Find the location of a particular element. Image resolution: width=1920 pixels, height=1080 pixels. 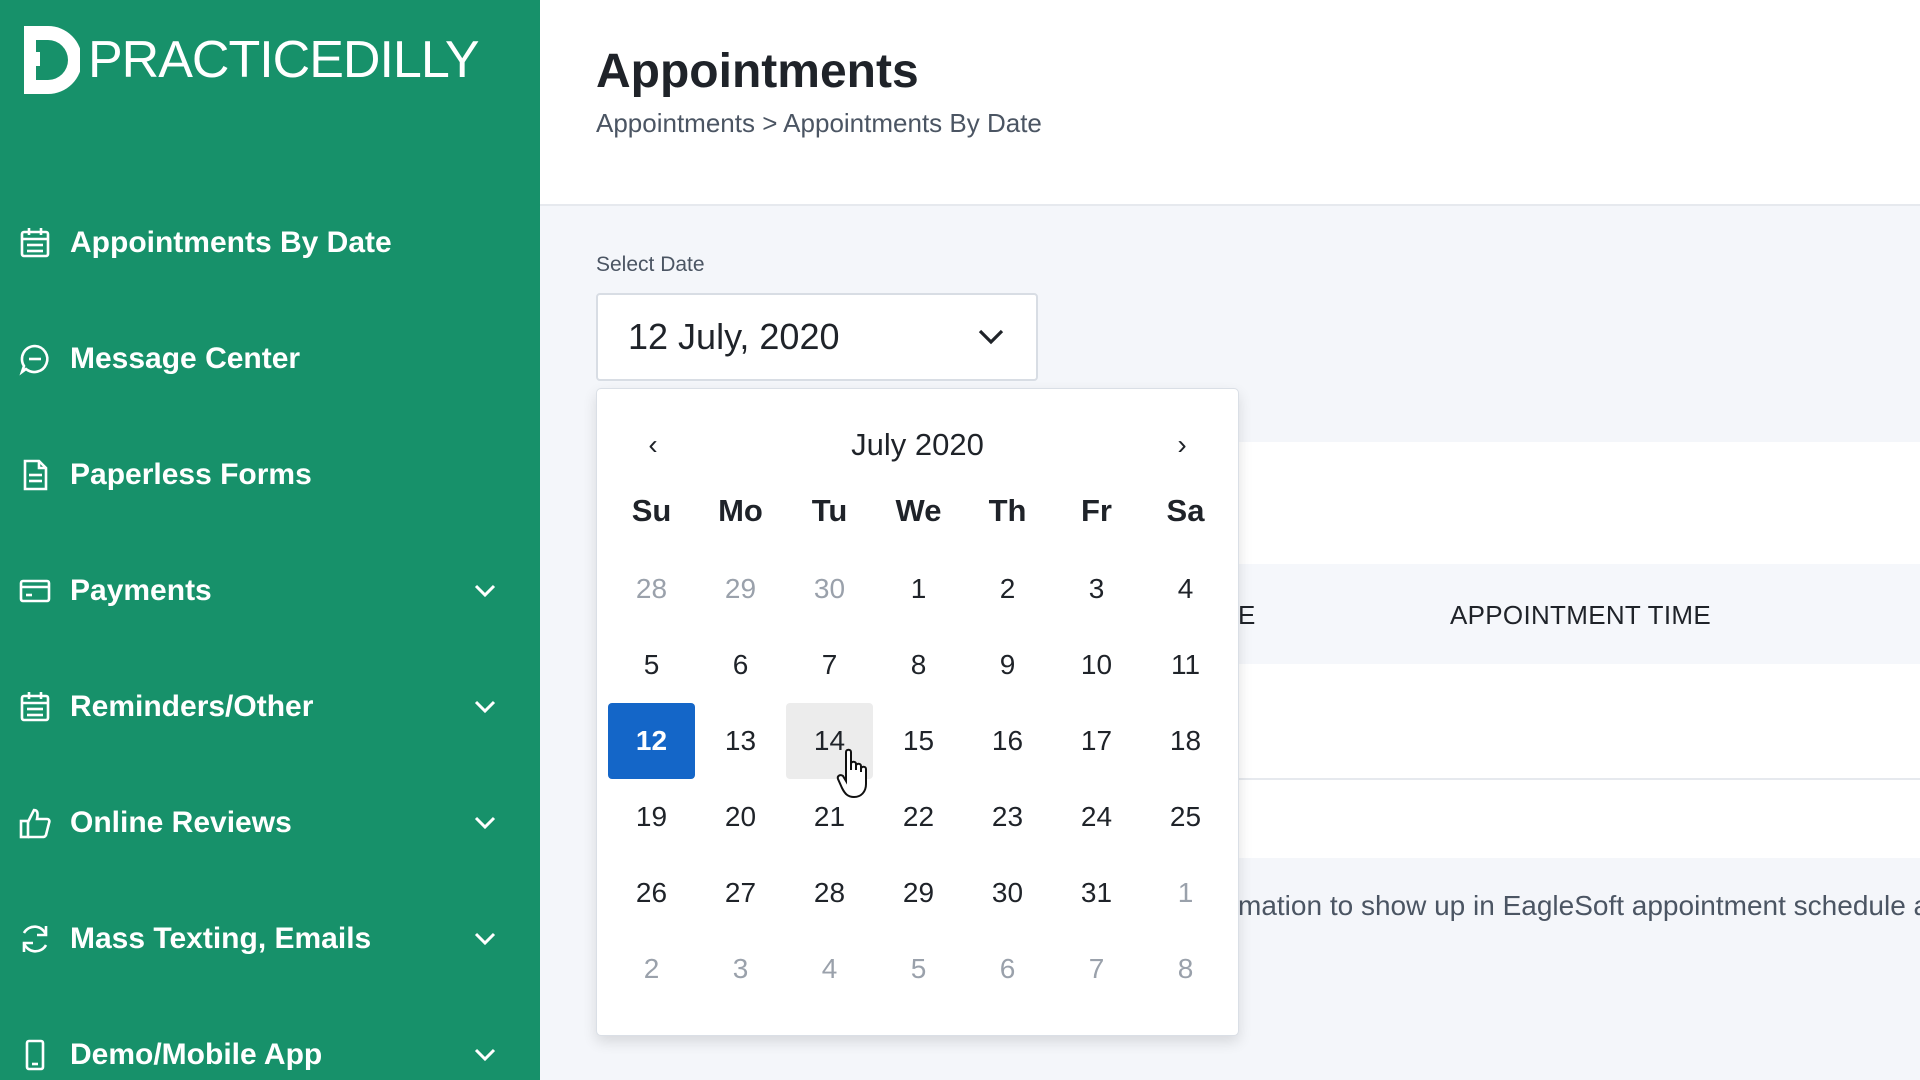

thumbs-up-icon is located at coordinates (35, 823).